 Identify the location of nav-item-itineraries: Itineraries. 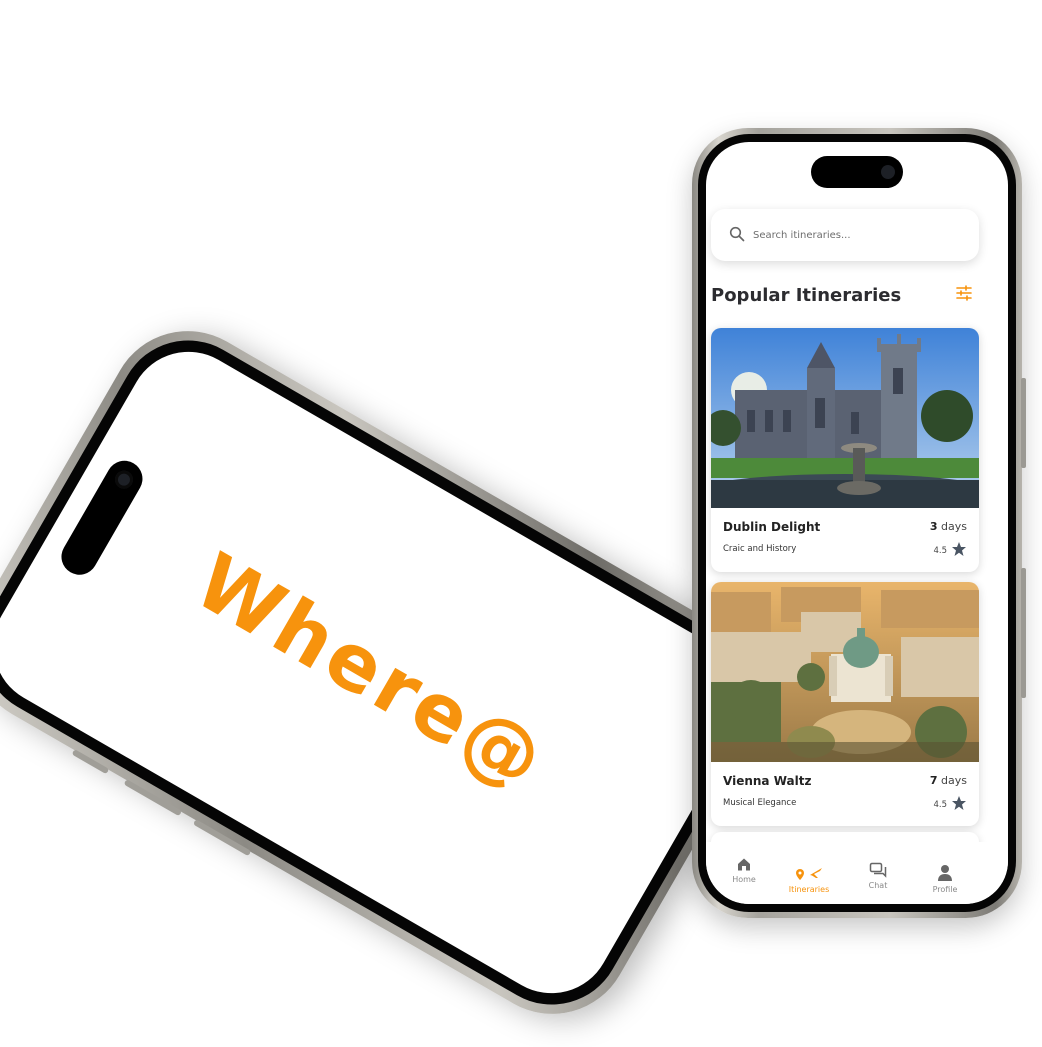
(809, 880).